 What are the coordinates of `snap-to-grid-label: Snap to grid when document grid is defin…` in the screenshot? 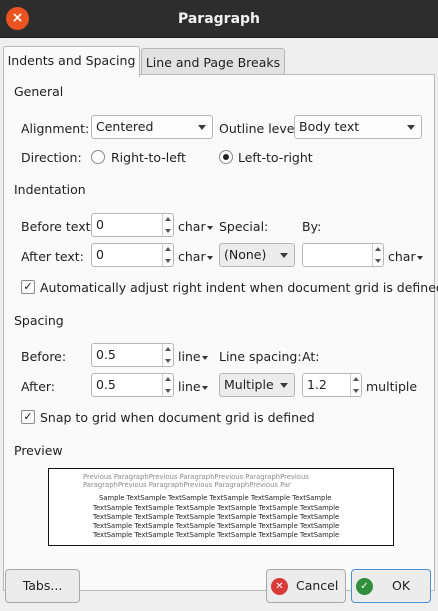 It's located at (177, 417).